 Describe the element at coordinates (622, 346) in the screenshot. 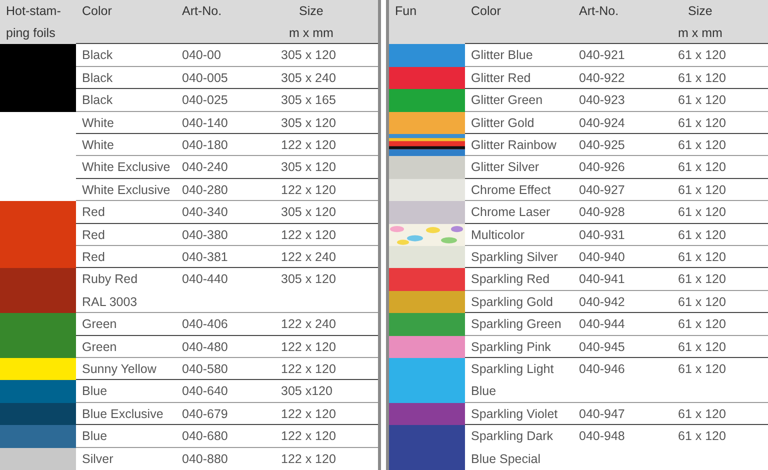

I see `article-number: 040-945` at that location.